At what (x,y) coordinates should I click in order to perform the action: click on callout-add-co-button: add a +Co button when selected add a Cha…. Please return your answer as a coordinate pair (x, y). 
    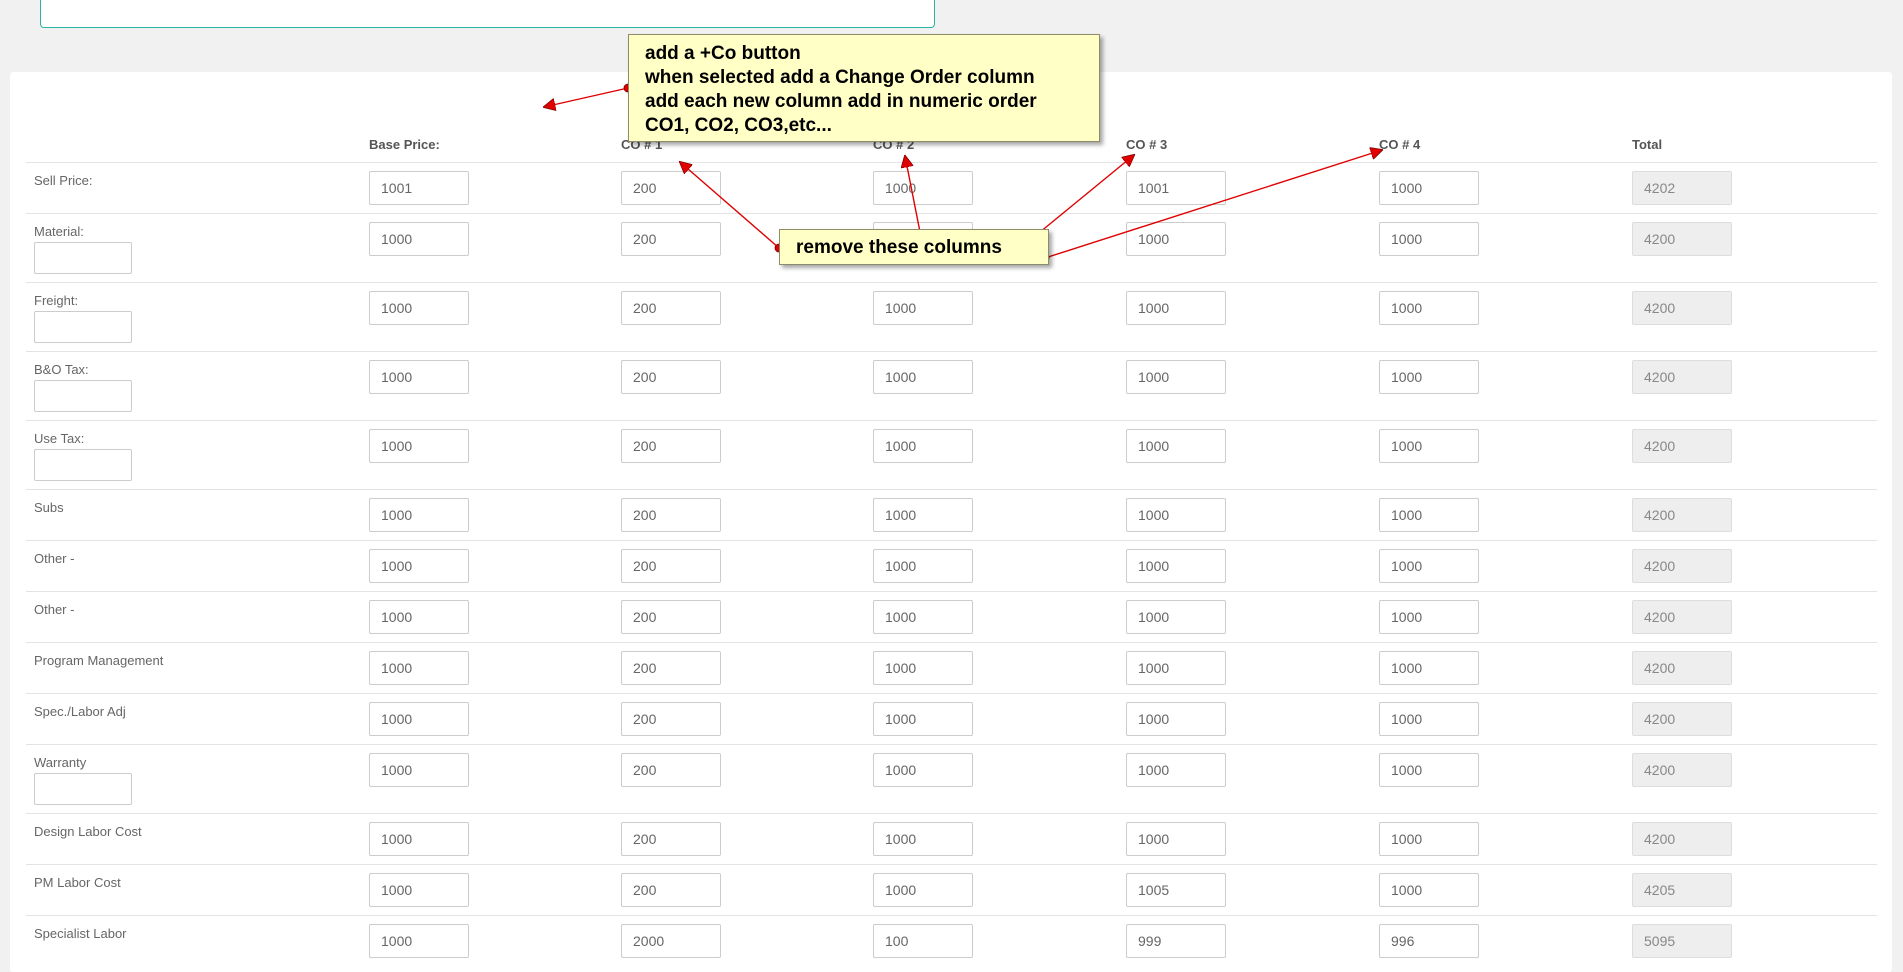
    Looking at the image, I should click on (864, 88).